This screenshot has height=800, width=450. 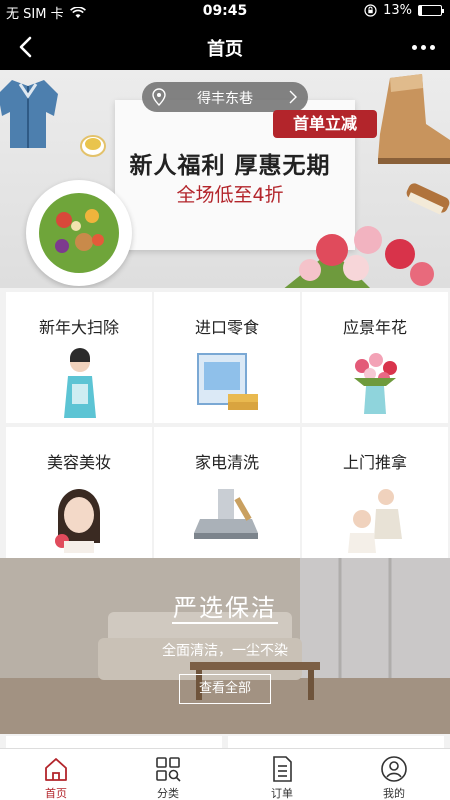 What do you see at coordinates (56, 793) in the screenshot?
I see `tab-label: 首页` at bounding box center [56, 793].